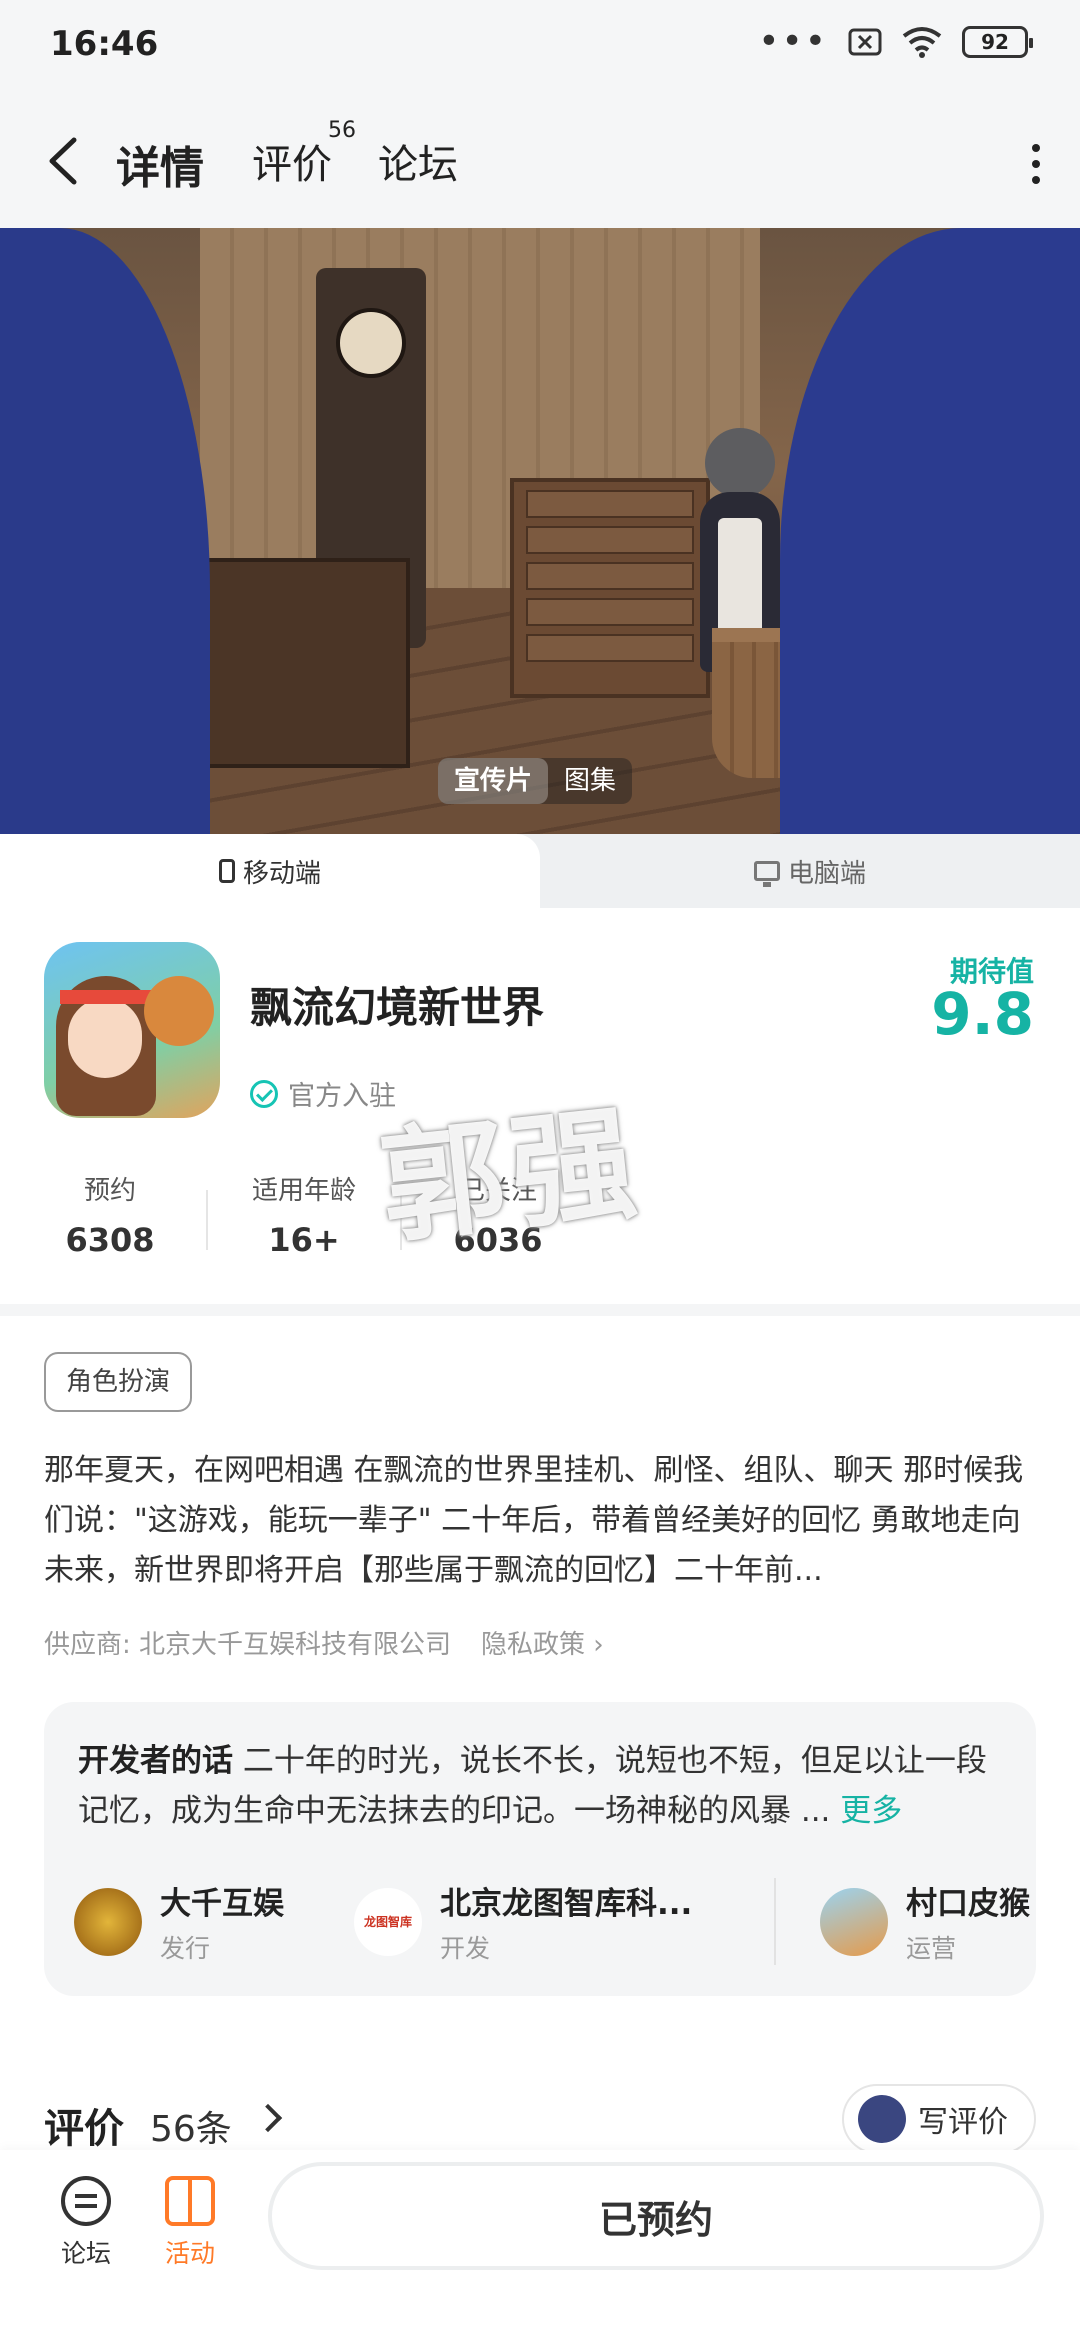  I want to click on developer-operator: 村口皮猴 运营, so click(905, 1921).